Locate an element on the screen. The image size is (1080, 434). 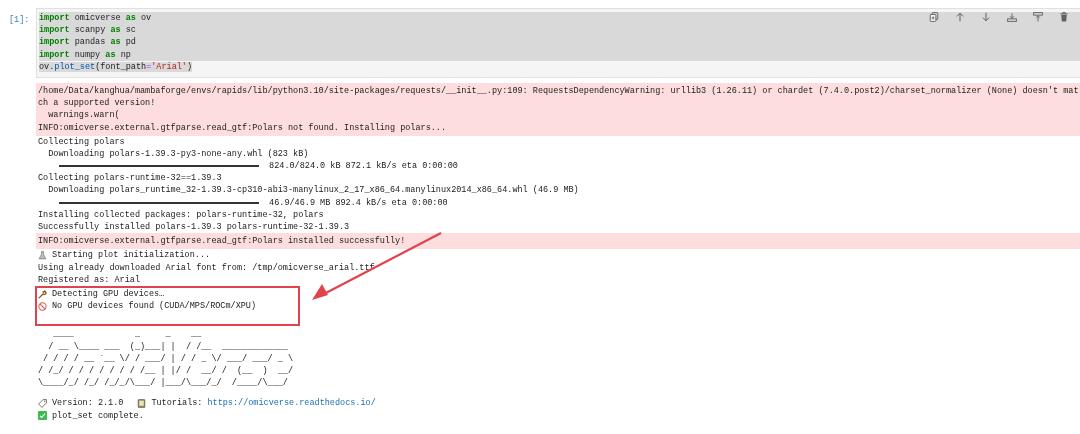
tutorials-link: https://omicverse.readthedocs.io/ is located at coordinates (291, 403).